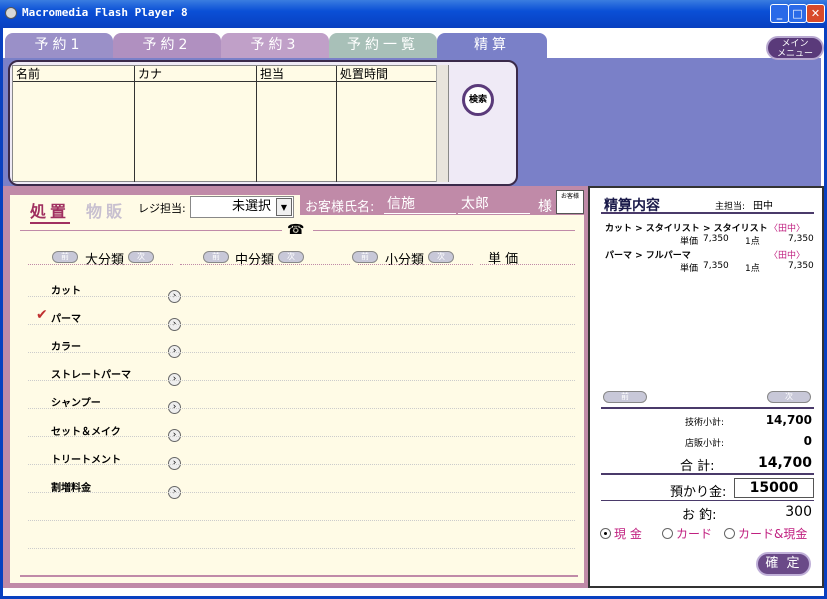  I want to click on tab-checkout: 精算, so click(492, 45).